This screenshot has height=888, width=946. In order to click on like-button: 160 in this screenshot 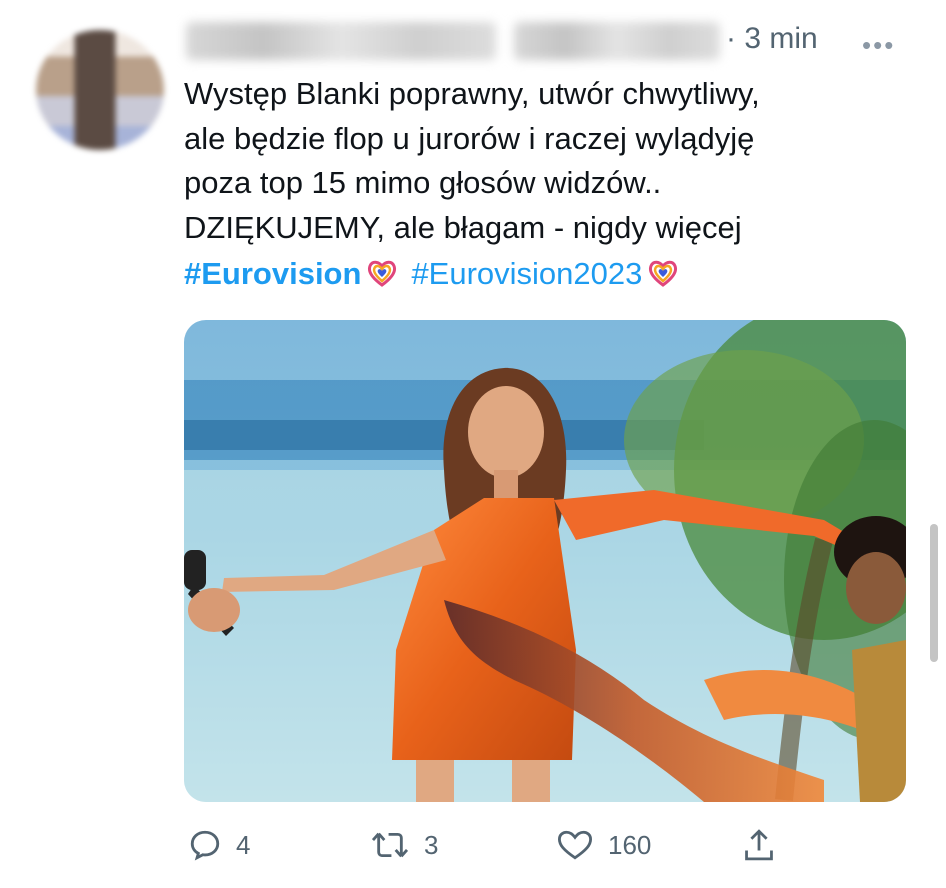, I will do `click(603, 845)`.